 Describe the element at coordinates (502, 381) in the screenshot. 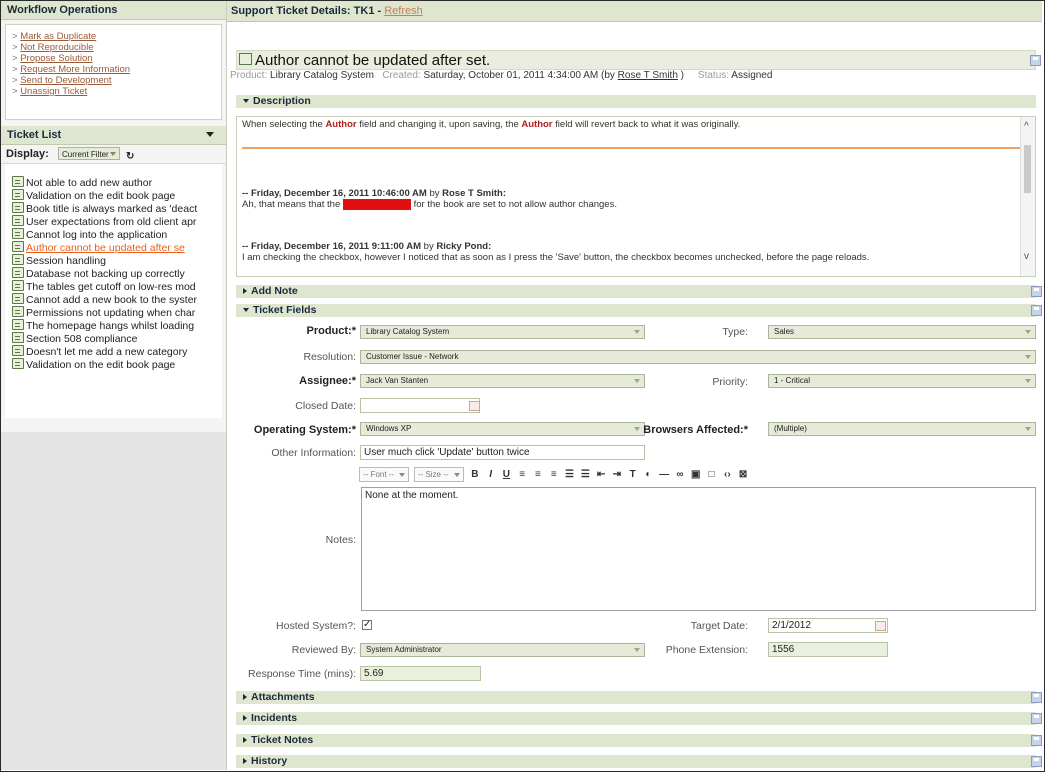

I see `assignee-select: Jack Van Stanten` at that location.